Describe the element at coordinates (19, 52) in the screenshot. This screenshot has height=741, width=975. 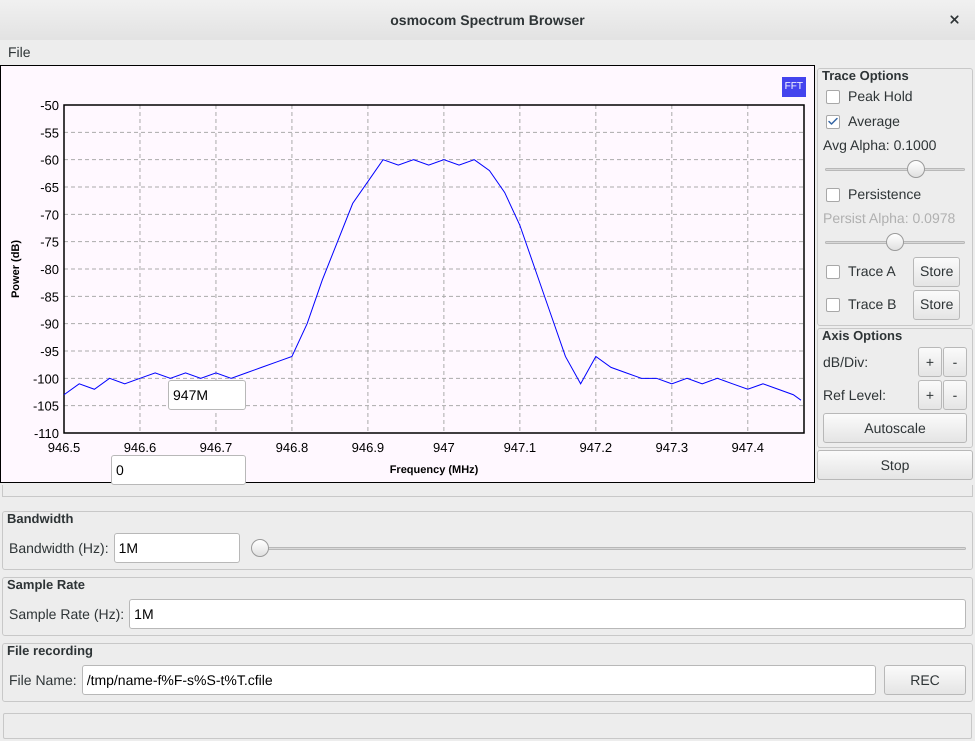
I see `menu-item: File` at that location.